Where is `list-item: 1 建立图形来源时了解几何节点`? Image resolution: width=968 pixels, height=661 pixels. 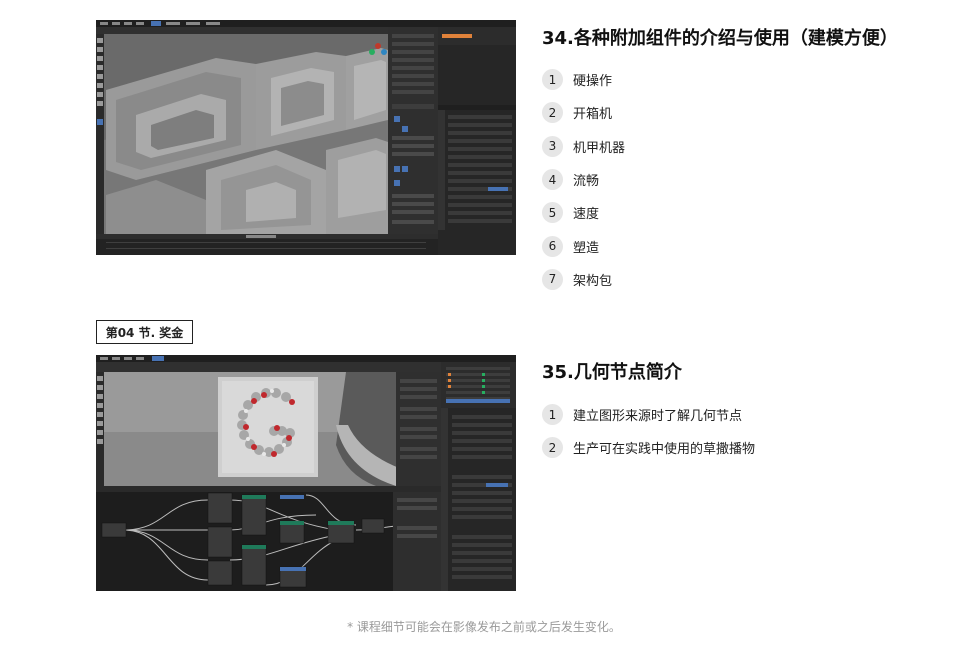
list-item: 1 建立图形来源时了解几何节点 is located at coordinates (648, 414).